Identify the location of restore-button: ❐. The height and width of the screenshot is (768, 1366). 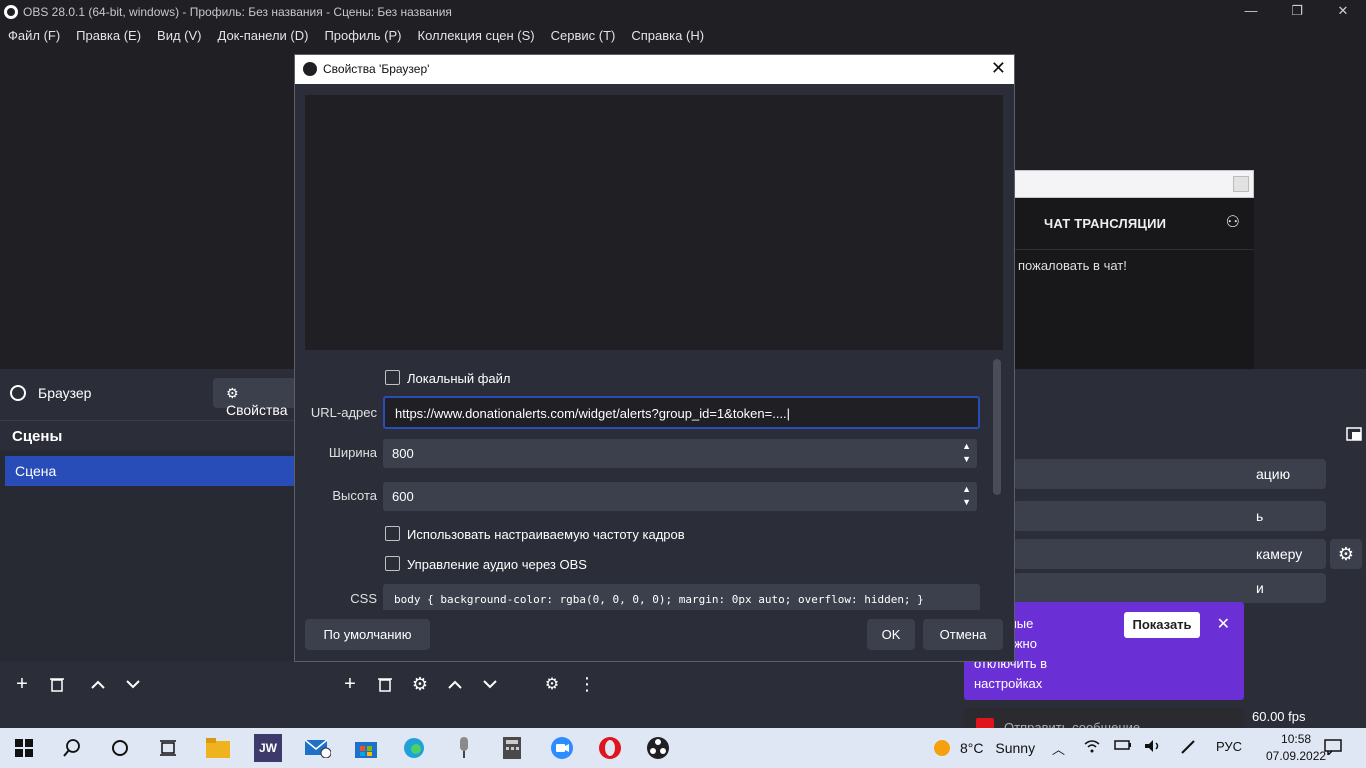
(1297, 11).